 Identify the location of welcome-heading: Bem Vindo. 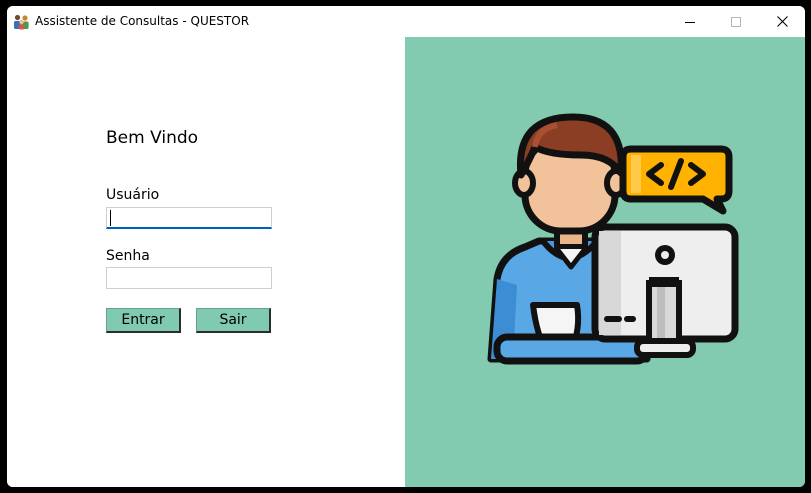
(152, 138).